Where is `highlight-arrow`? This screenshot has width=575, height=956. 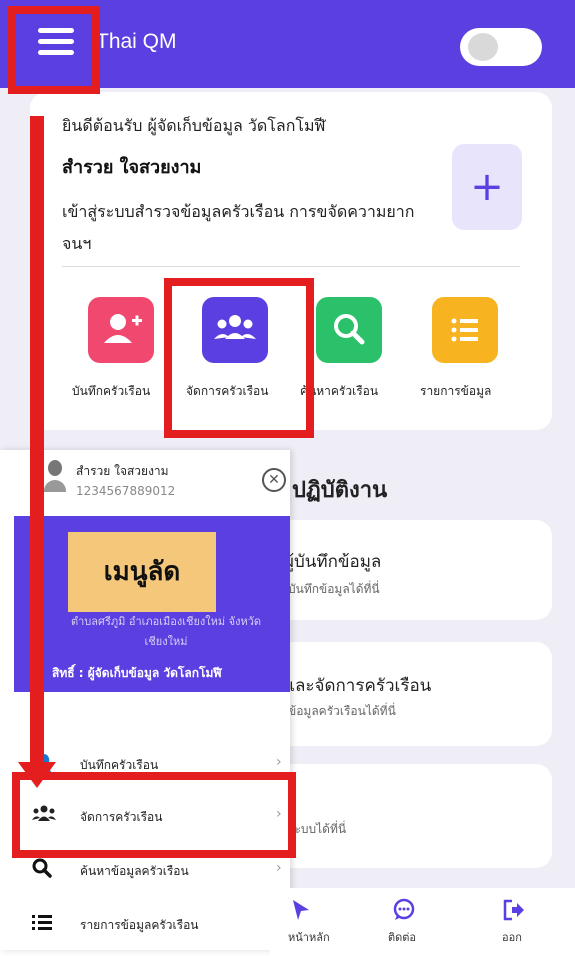
highlight-arrow is located at coordinates (37, 441).